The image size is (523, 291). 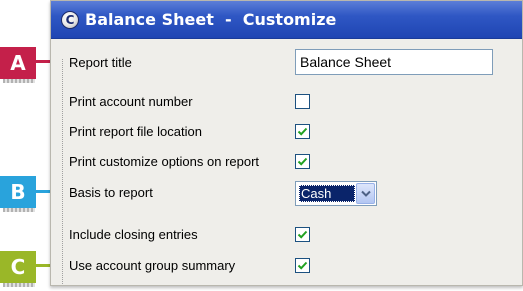 What do you see at coordinates (152, 265) in the screenshot?
I see `use-group-summary-label: Use account group summary` at bounding box center [152, 265].